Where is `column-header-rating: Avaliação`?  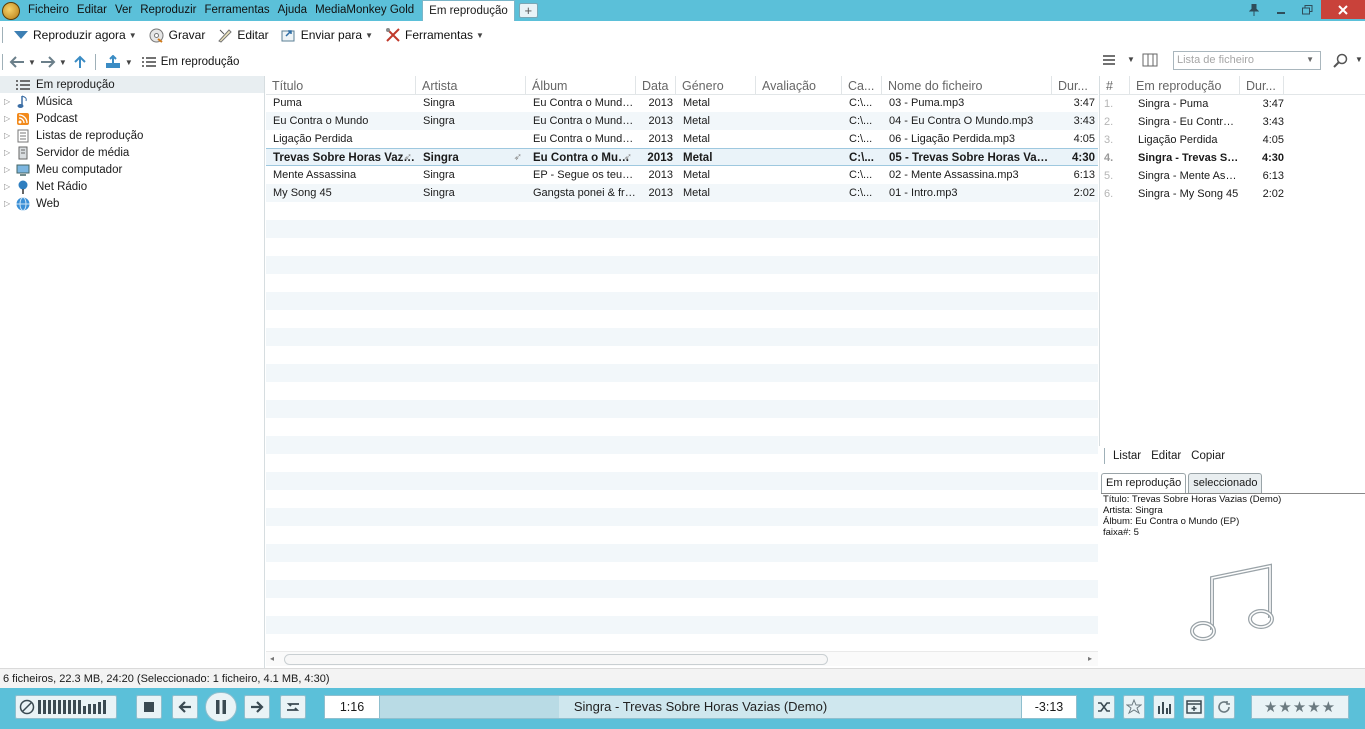
column-header-rating: Avaliação is located at coordinates (799, 85).